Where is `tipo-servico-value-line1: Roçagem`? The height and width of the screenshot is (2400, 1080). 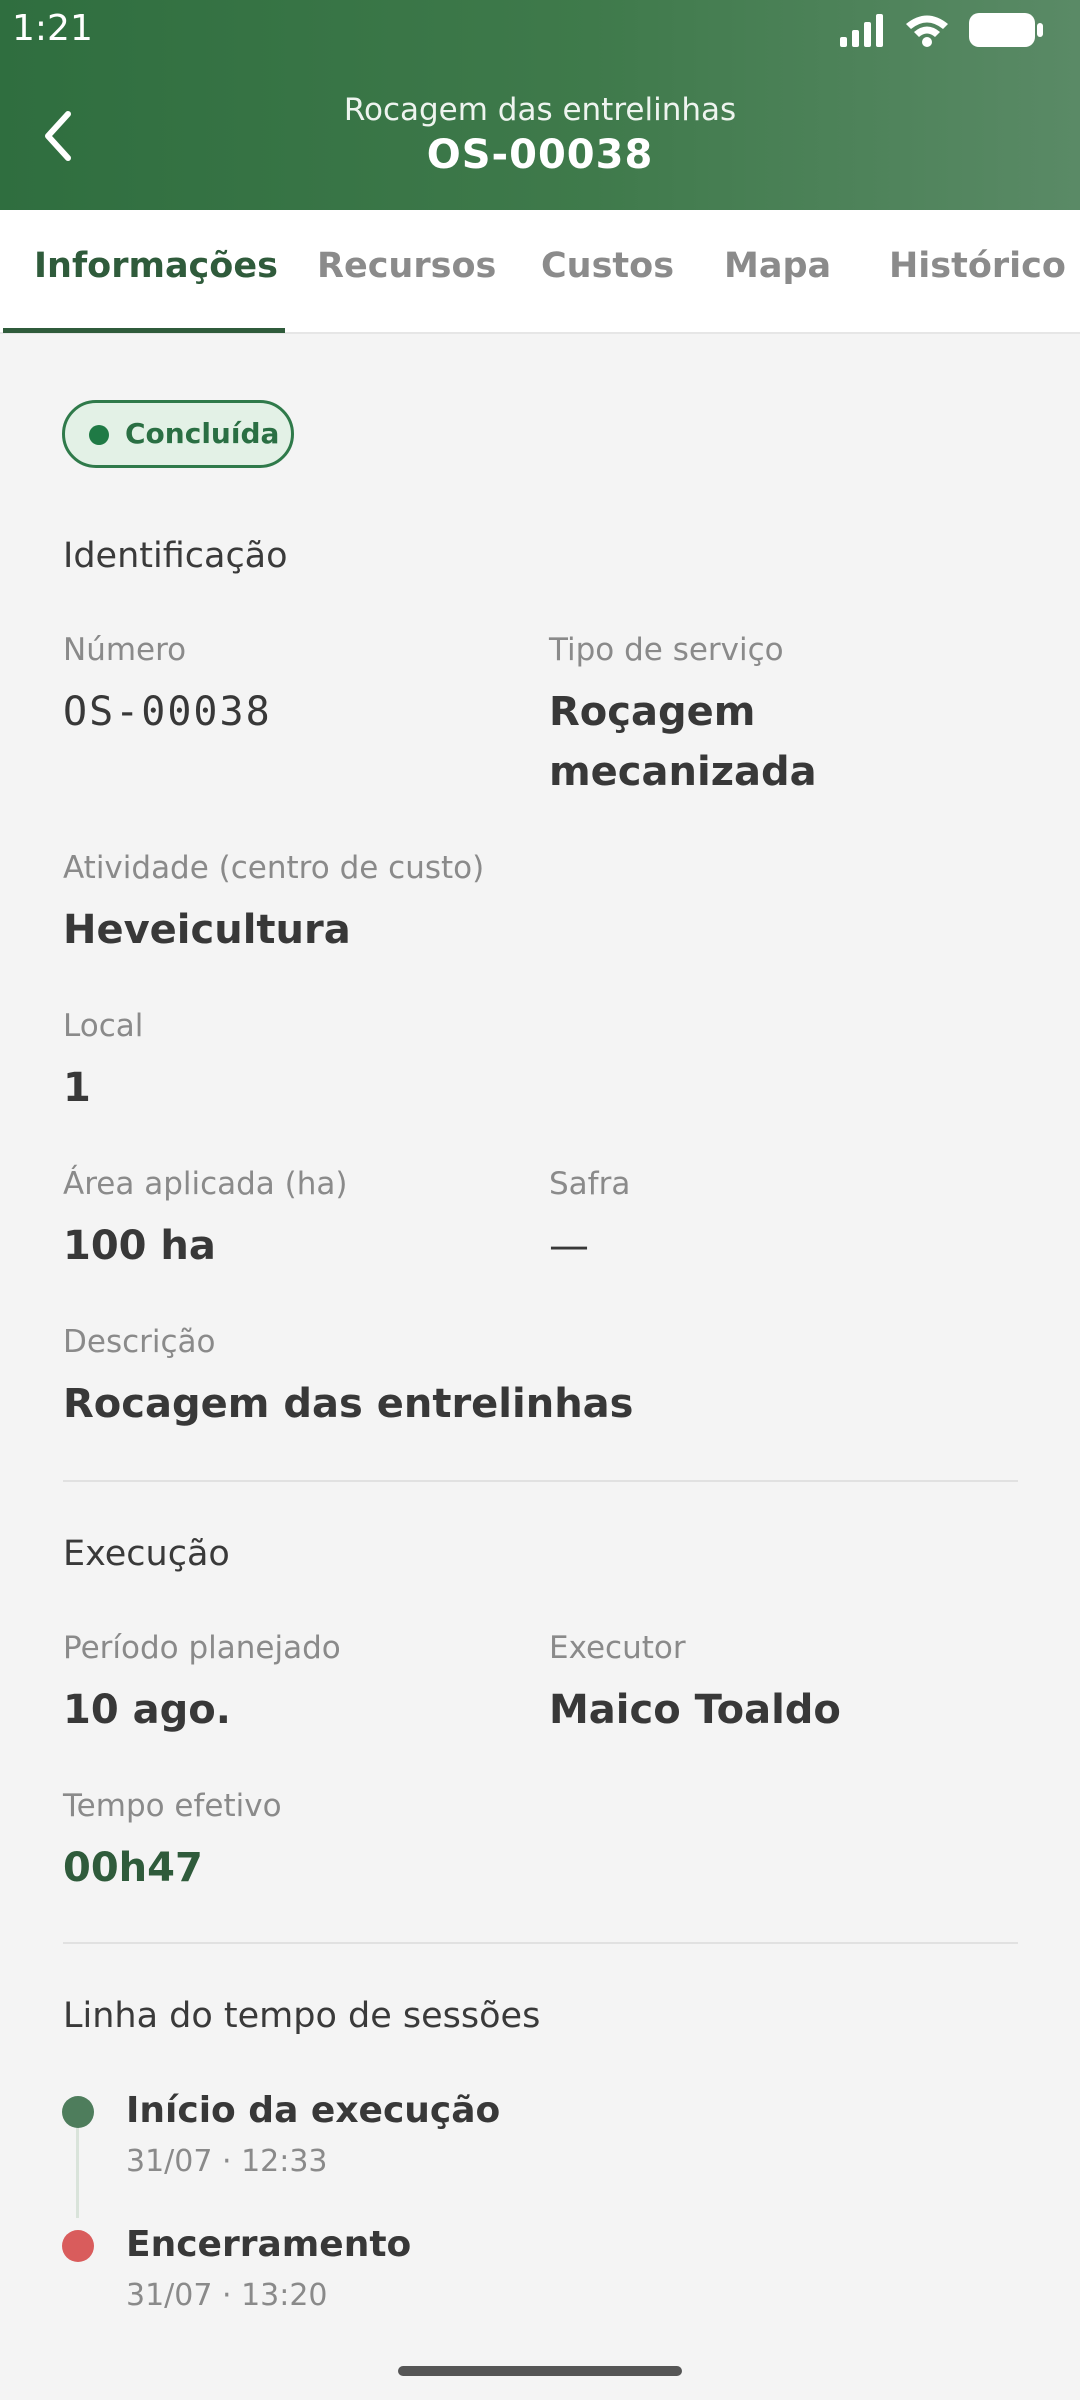
tipo-servico-value-line1: Roçagem is located at coordinates (652, 712).